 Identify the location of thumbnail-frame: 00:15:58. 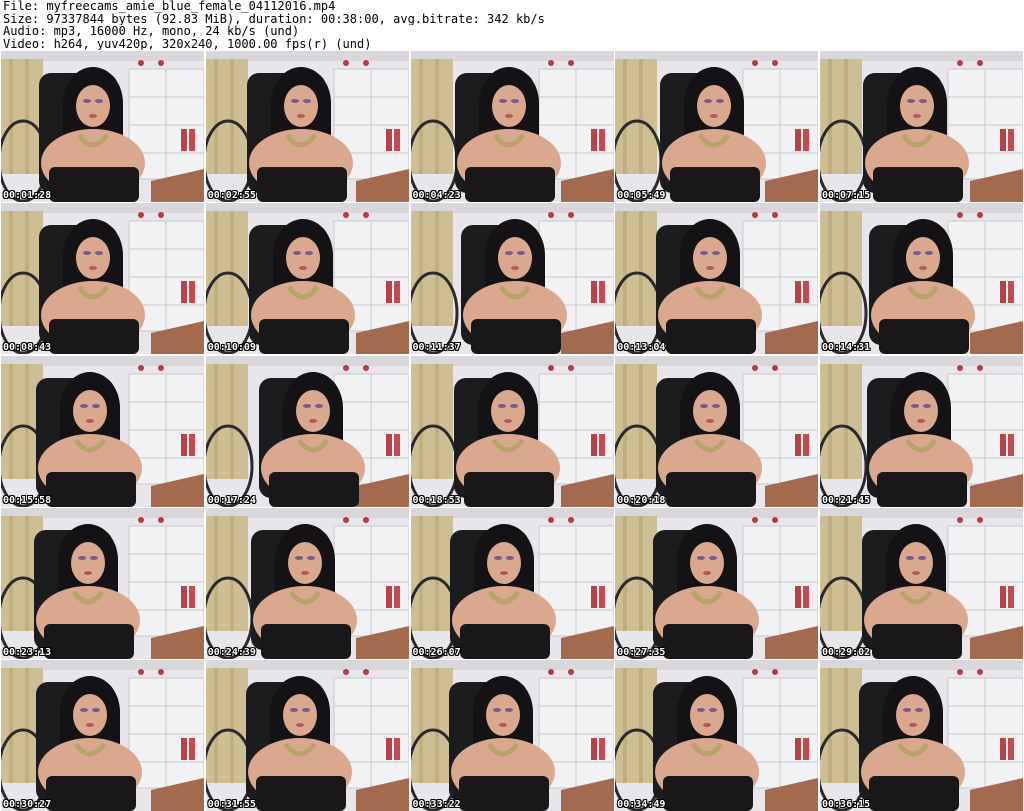
(102, 431).